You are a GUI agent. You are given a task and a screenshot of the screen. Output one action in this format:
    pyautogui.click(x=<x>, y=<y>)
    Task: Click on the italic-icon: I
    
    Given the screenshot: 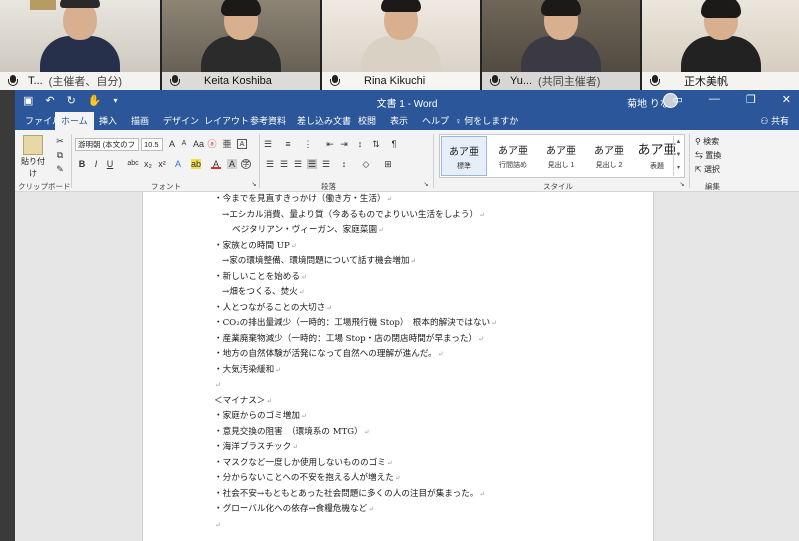 What is the action you would take?
    pyautogui.click(x=96, y=164)
    